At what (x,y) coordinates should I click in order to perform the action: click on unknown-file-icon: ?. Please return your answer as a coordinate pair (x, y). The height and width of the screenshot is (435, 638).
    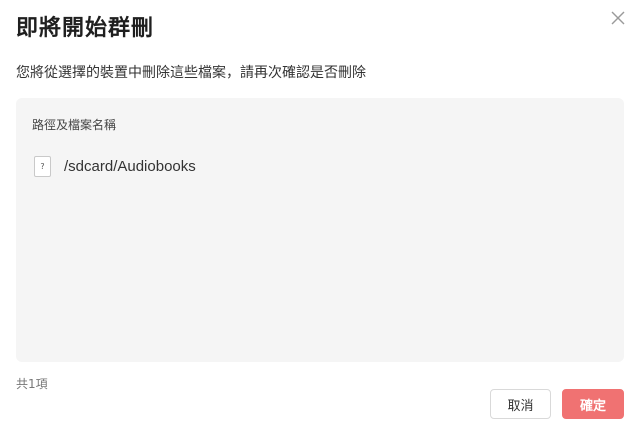
    Looking at the image, I should click on (42, 166).